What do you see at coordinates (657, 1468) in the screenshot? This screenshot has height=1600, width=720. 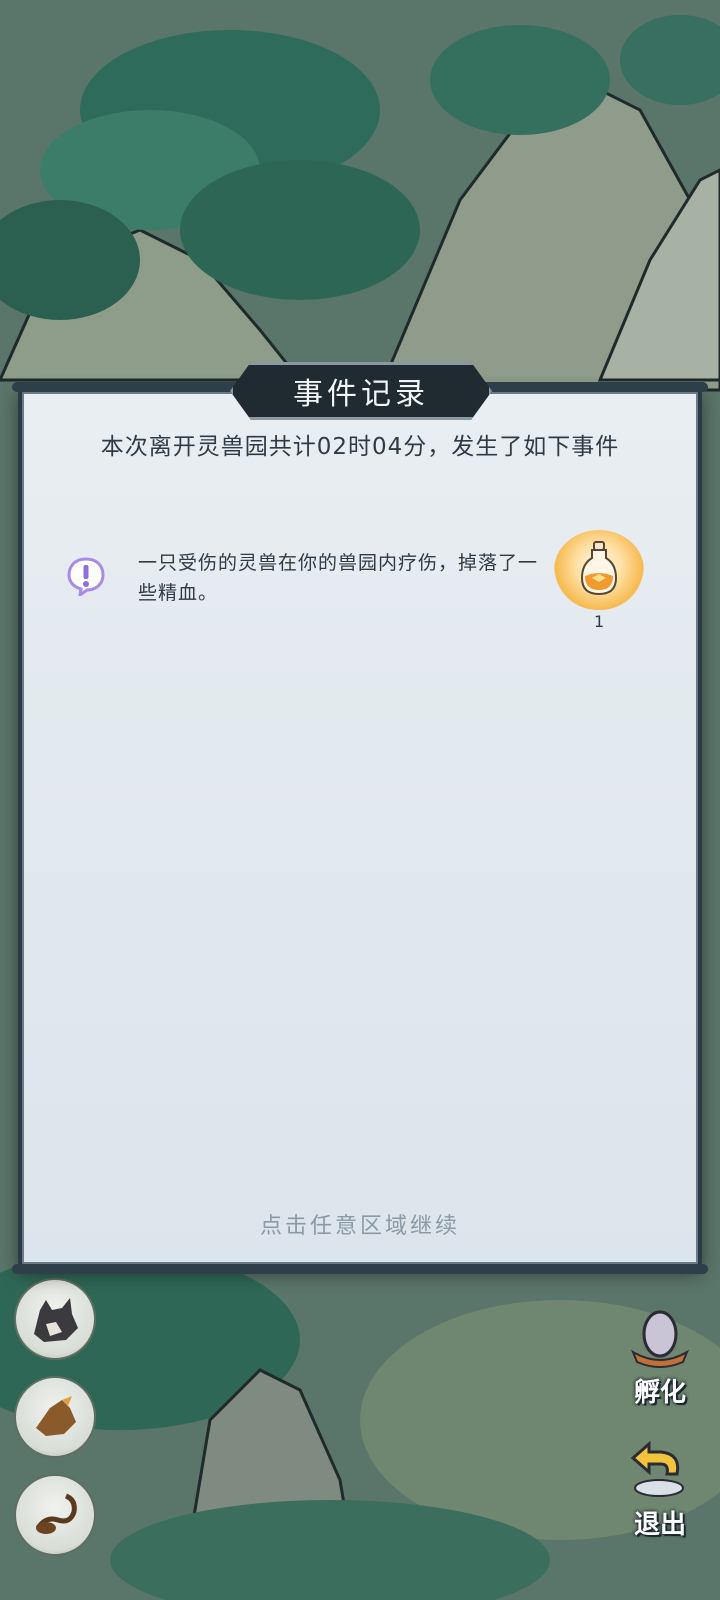 I see `return-arrow-icon` at bounding box center [657, 1468].